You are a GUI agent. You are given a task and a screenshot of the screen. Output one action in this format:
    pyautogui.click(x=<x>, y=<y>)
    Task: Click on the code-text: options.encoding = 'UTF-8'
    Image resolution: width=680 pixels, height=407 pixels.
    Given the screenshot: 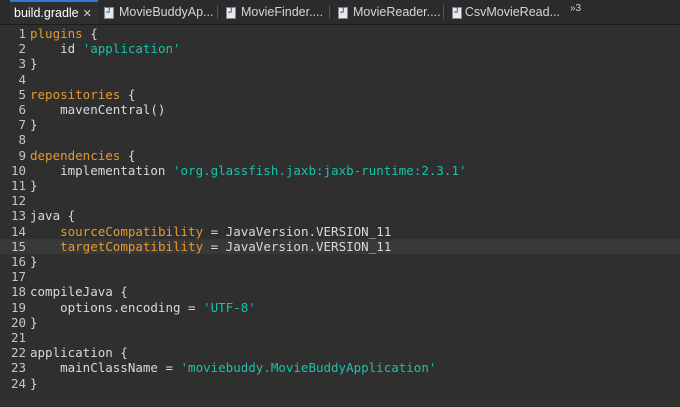 What is the action you would take?
    pyautogui.click(x=143, y=307)
    